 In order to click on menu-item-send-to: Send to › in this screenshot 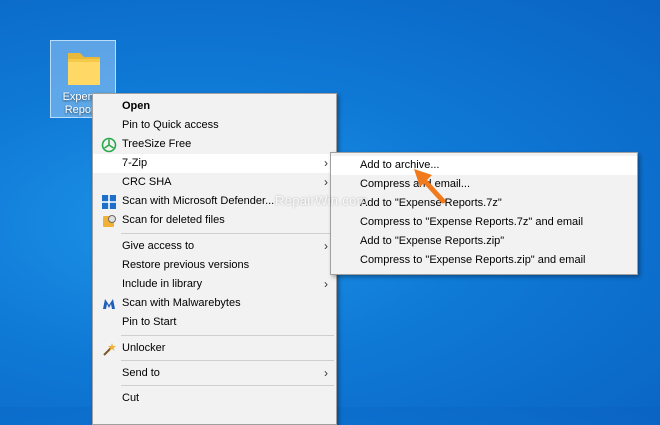, I will do `click(214, 373)`.